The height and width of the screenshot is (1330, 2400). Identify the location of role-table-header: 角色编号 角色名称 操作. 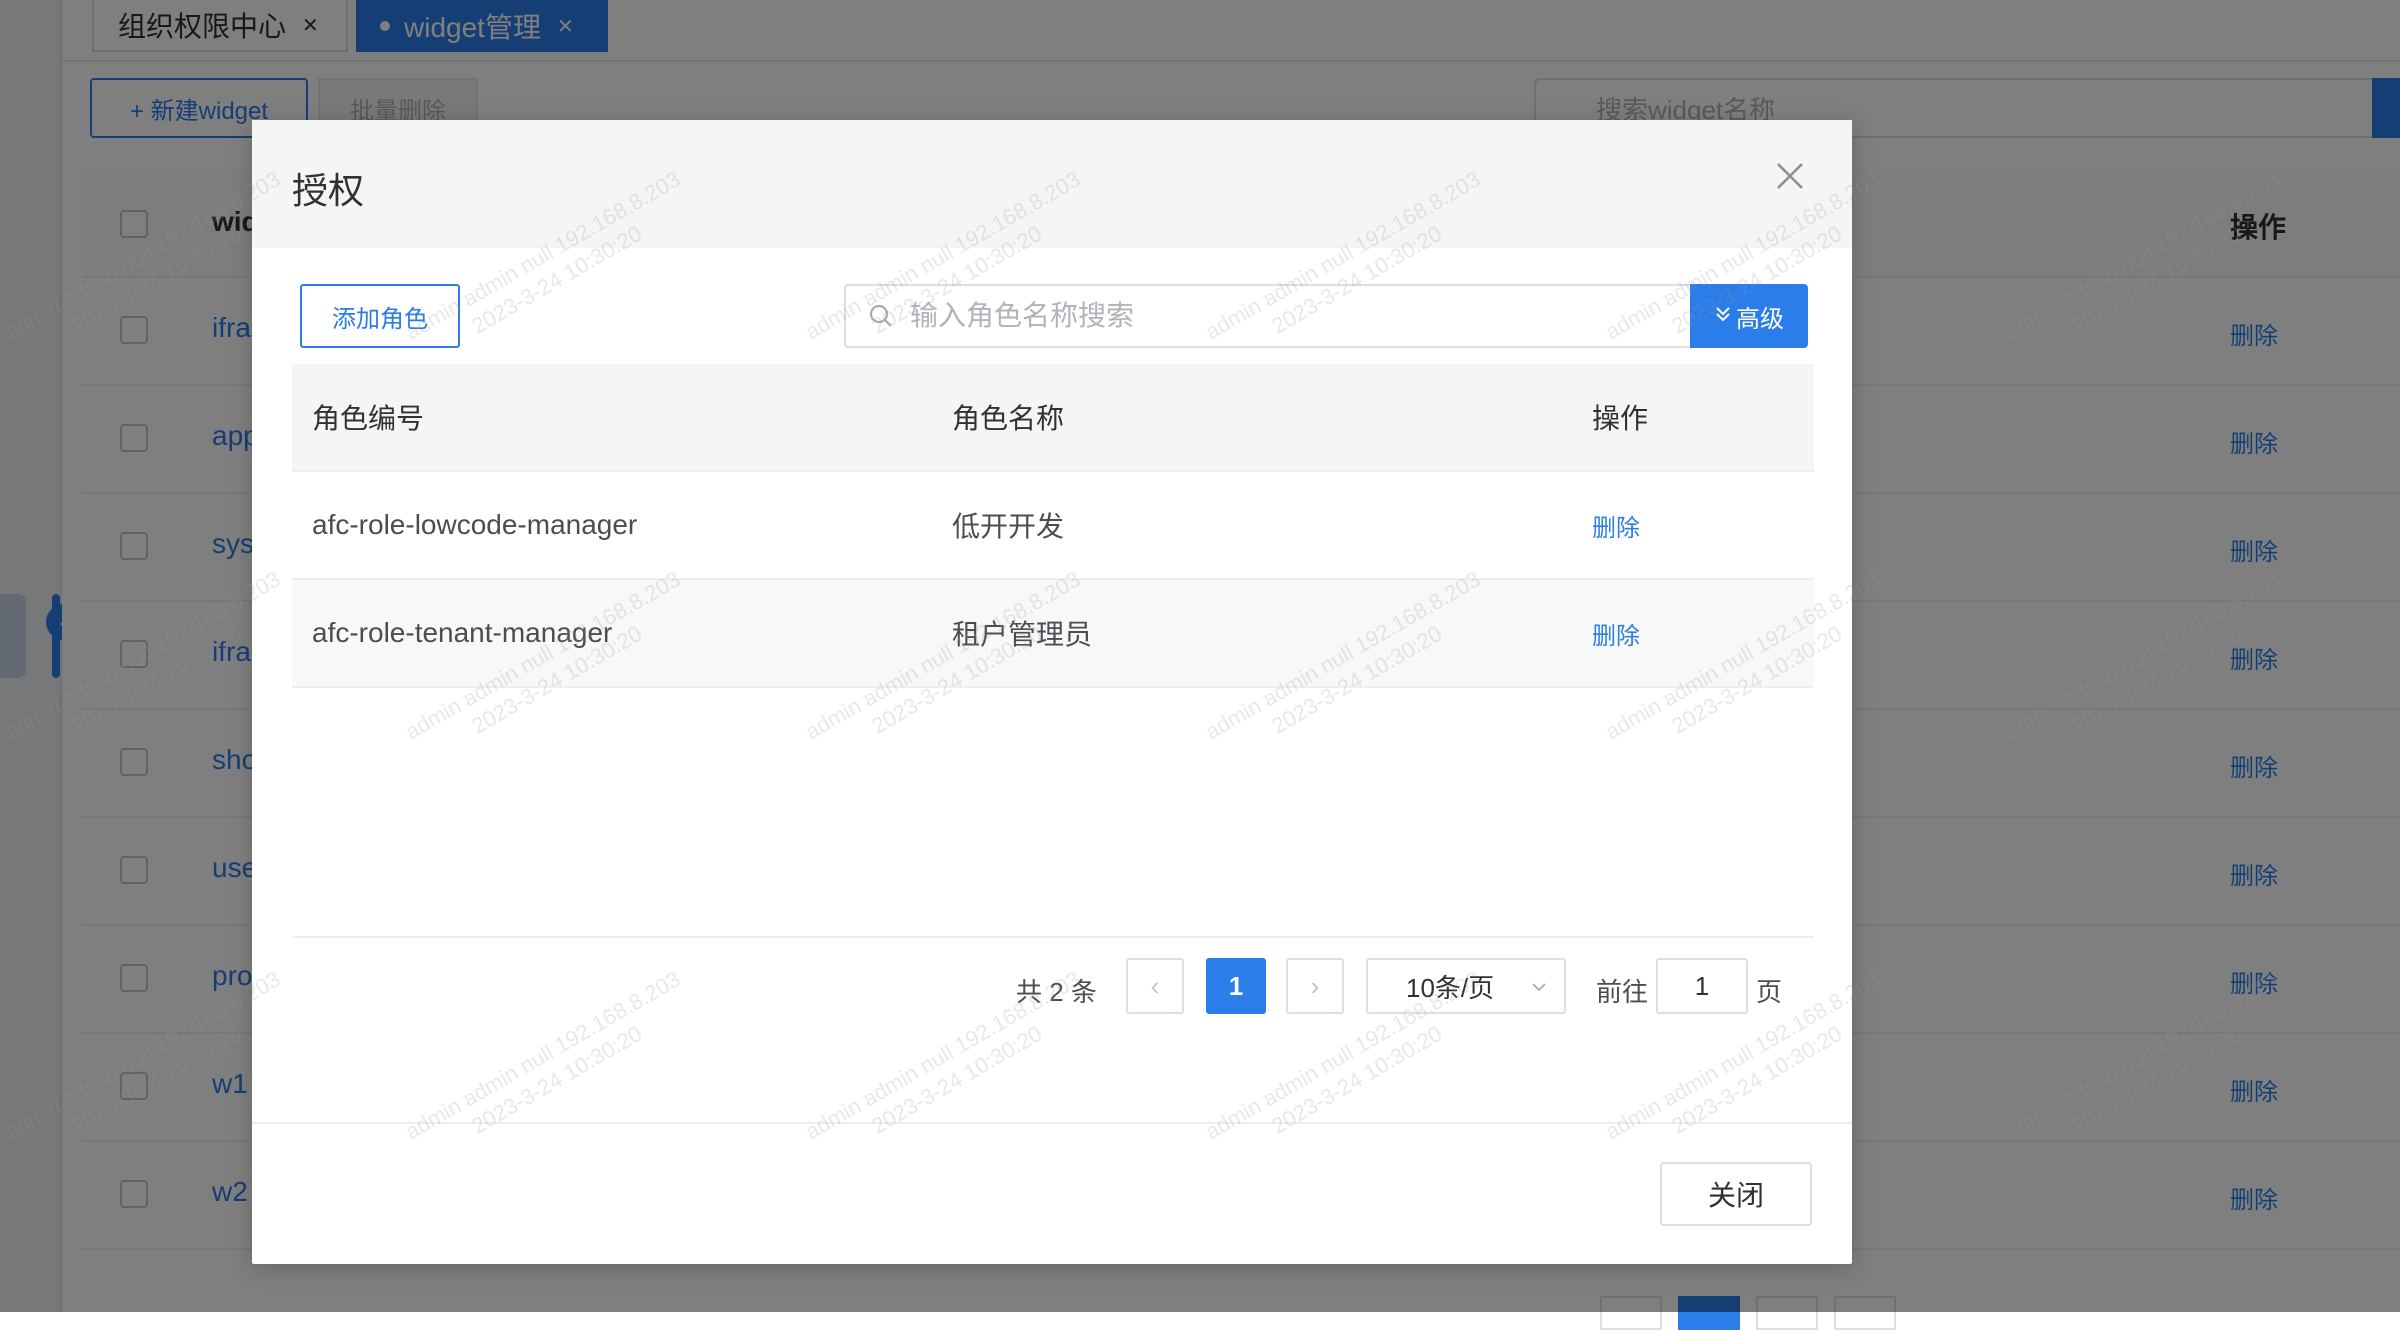
(1053, 418).